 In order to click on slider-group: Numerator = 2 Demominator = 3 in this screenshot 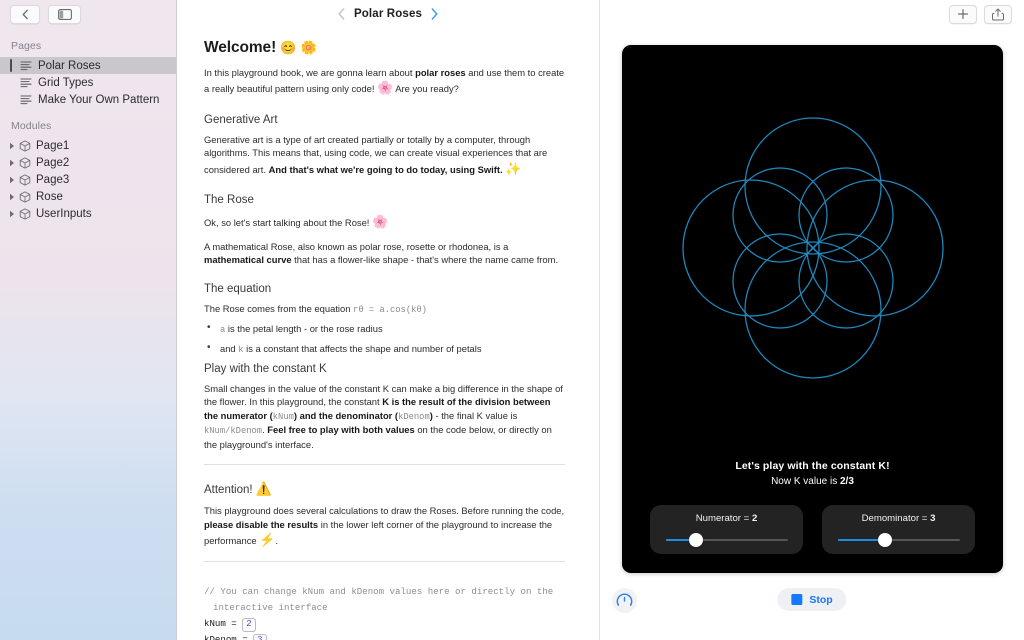, I will do `click(812, 529)`.